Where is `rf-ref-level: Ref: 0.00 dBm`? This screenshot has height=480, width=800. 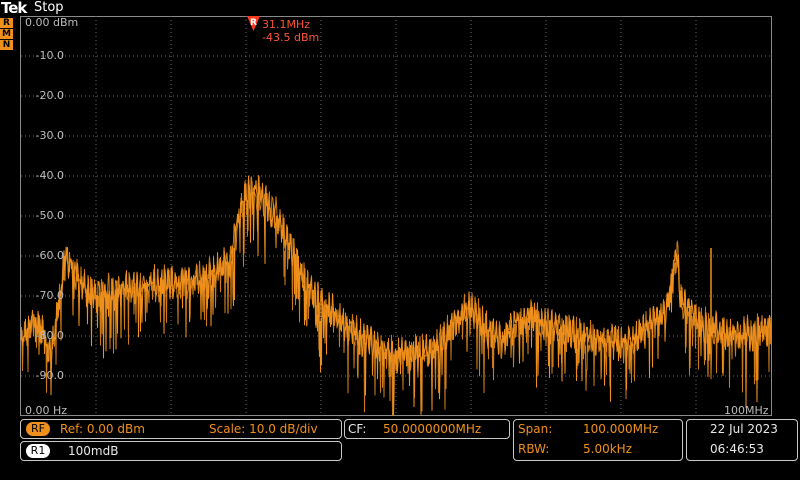 rf-ref-level: Ref: 0.00 dBm is located at coordinates (102, 429).